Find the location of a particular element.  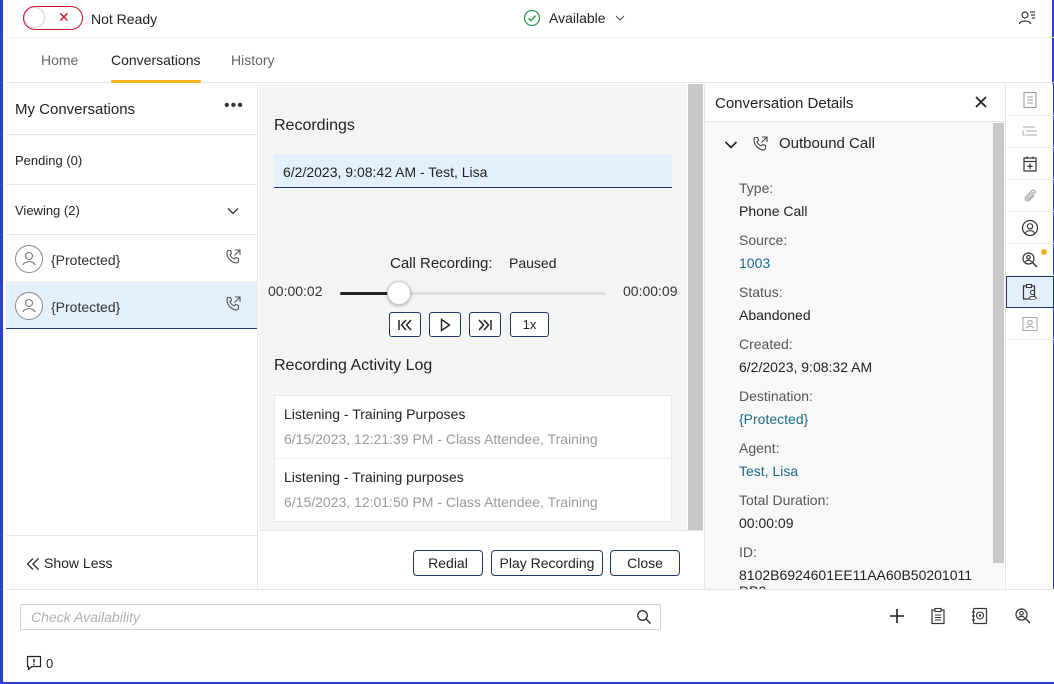

conversation-item: {Protected} is located at coordinates (131, 258).